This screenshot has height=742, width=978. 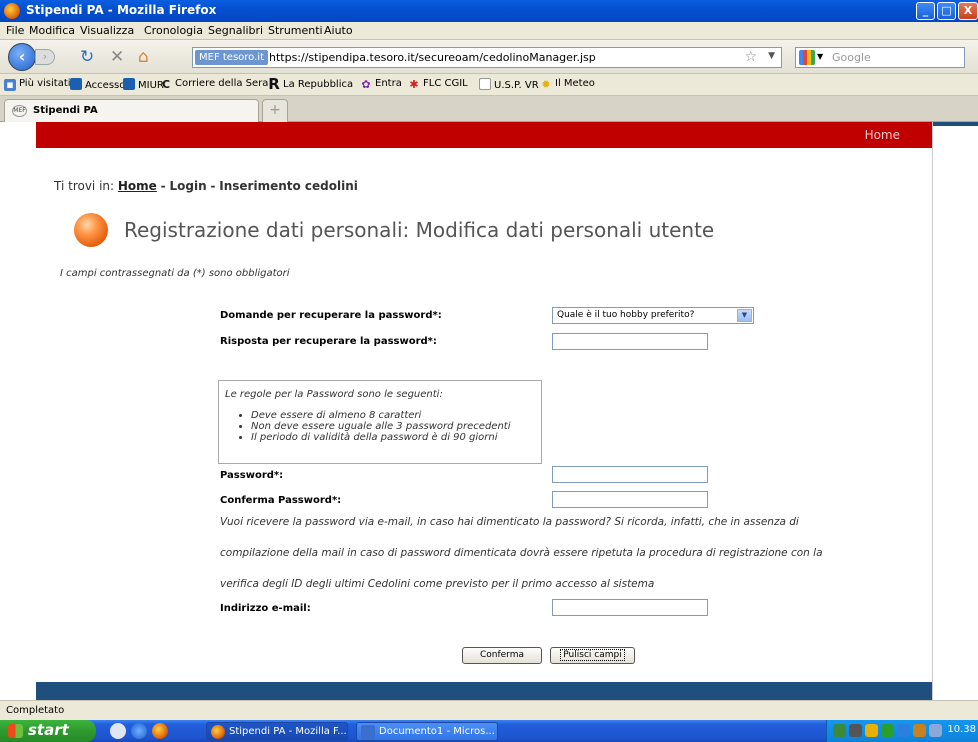 What do you see at coordinates (946, 11) in the screenshot?
I see `maximize-button: □` at bounding box center [946, 11].